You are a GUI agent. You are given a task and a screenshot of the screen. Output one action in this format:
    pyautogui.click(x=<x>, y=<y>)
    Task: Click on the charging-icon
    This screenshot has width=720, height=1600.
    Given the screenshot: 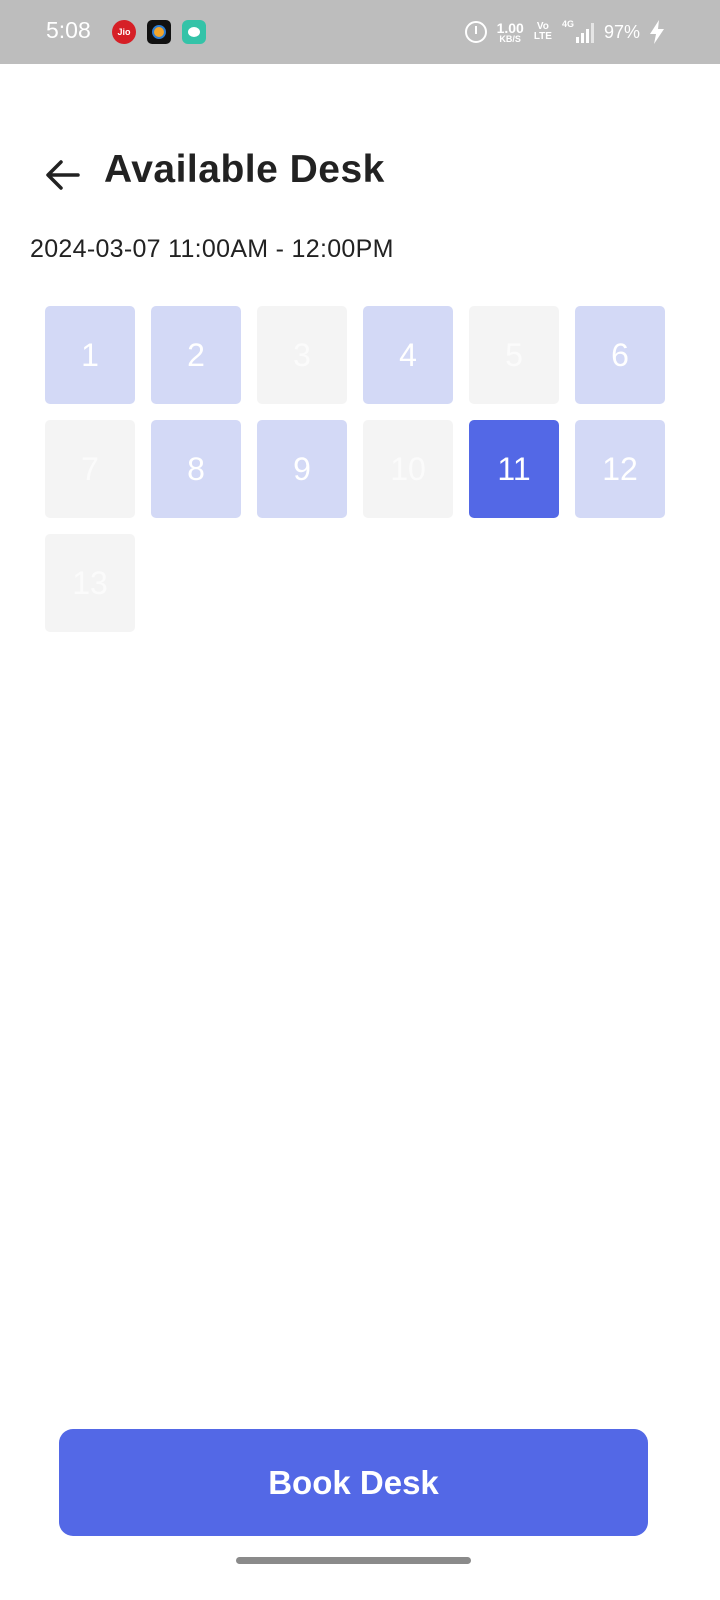 What is the action you would take?
    pyautogui.click(x=657, y=32)
    